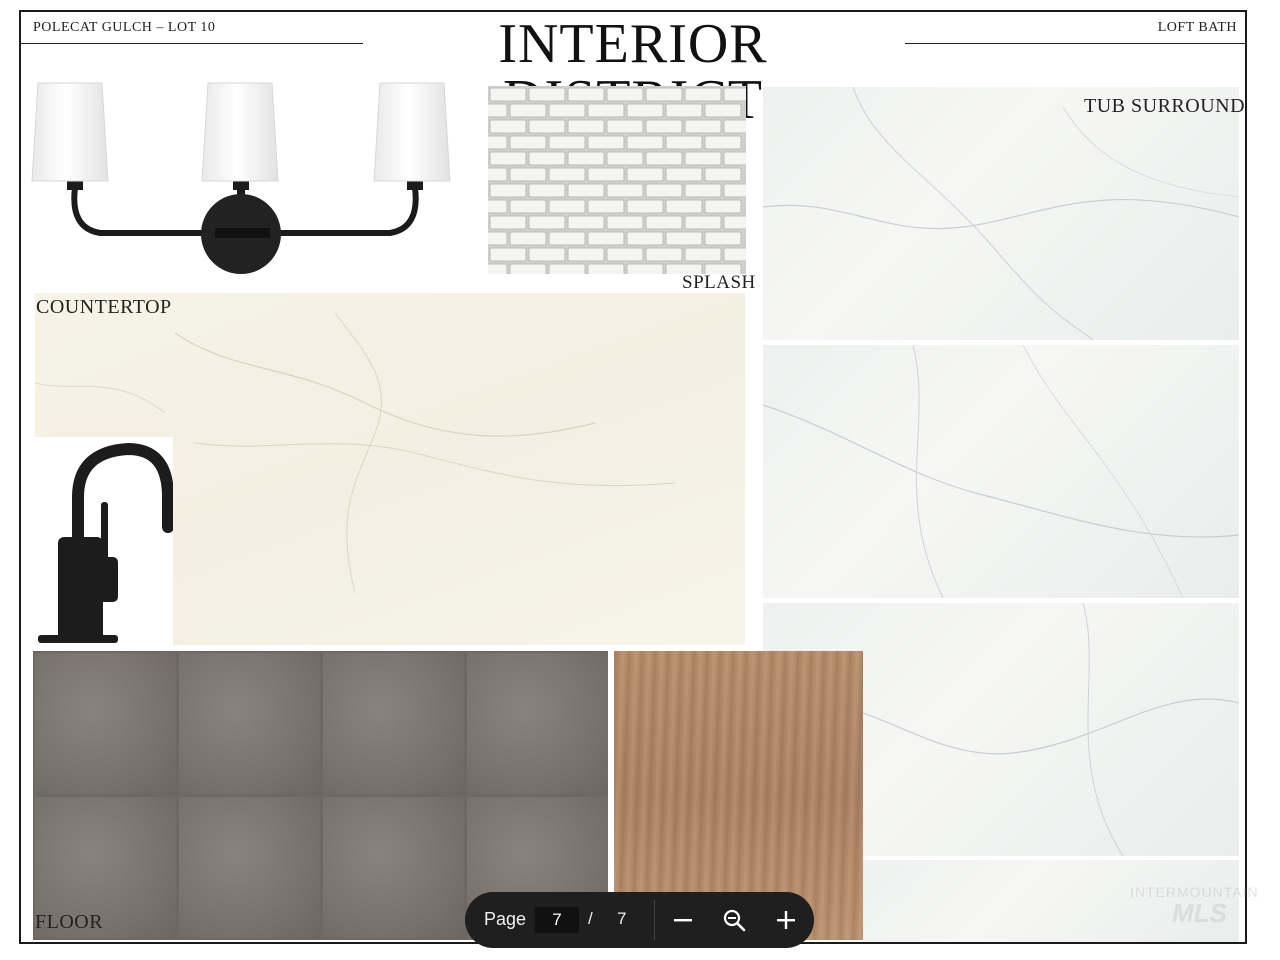  I want to click on countertop-label: COUNTERTOP, so click(104, 307).